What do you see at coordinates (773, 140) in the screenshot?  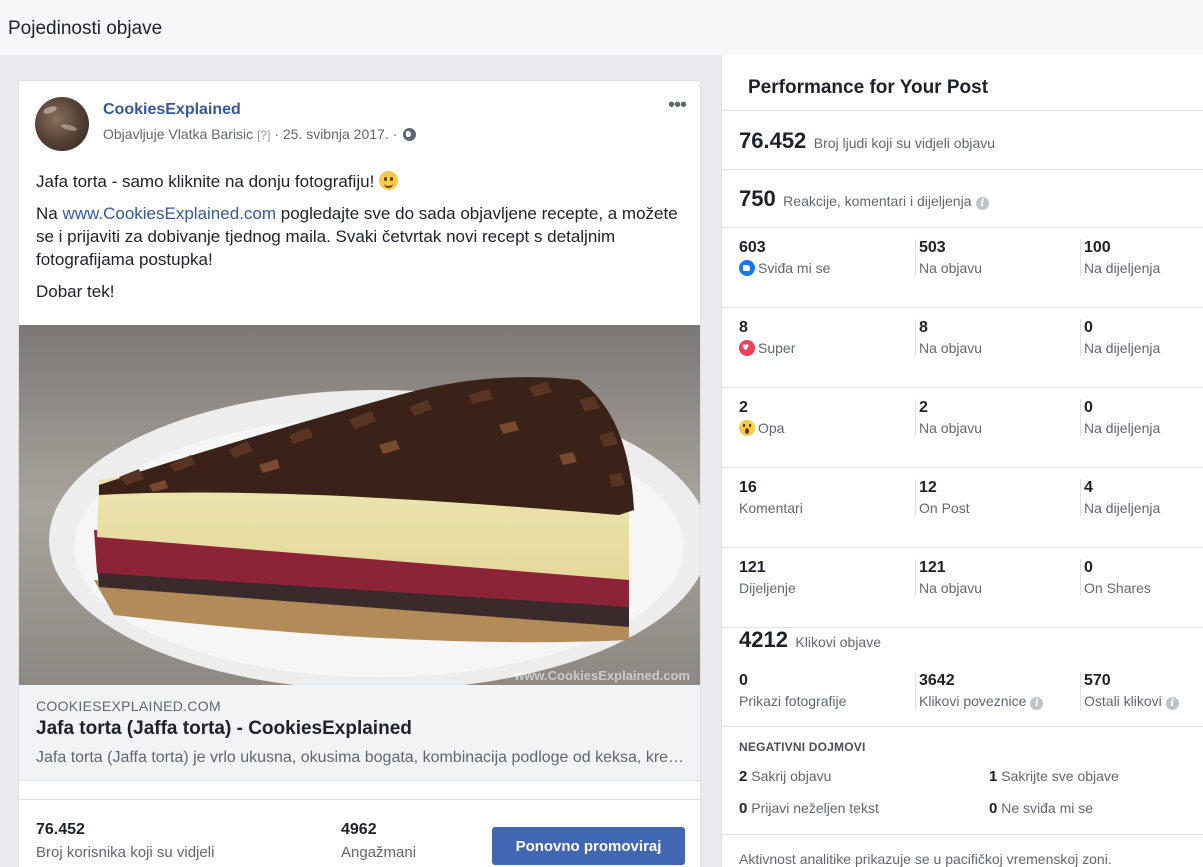 I see `reach-value: 76.452` at bounding box center [773, 140].